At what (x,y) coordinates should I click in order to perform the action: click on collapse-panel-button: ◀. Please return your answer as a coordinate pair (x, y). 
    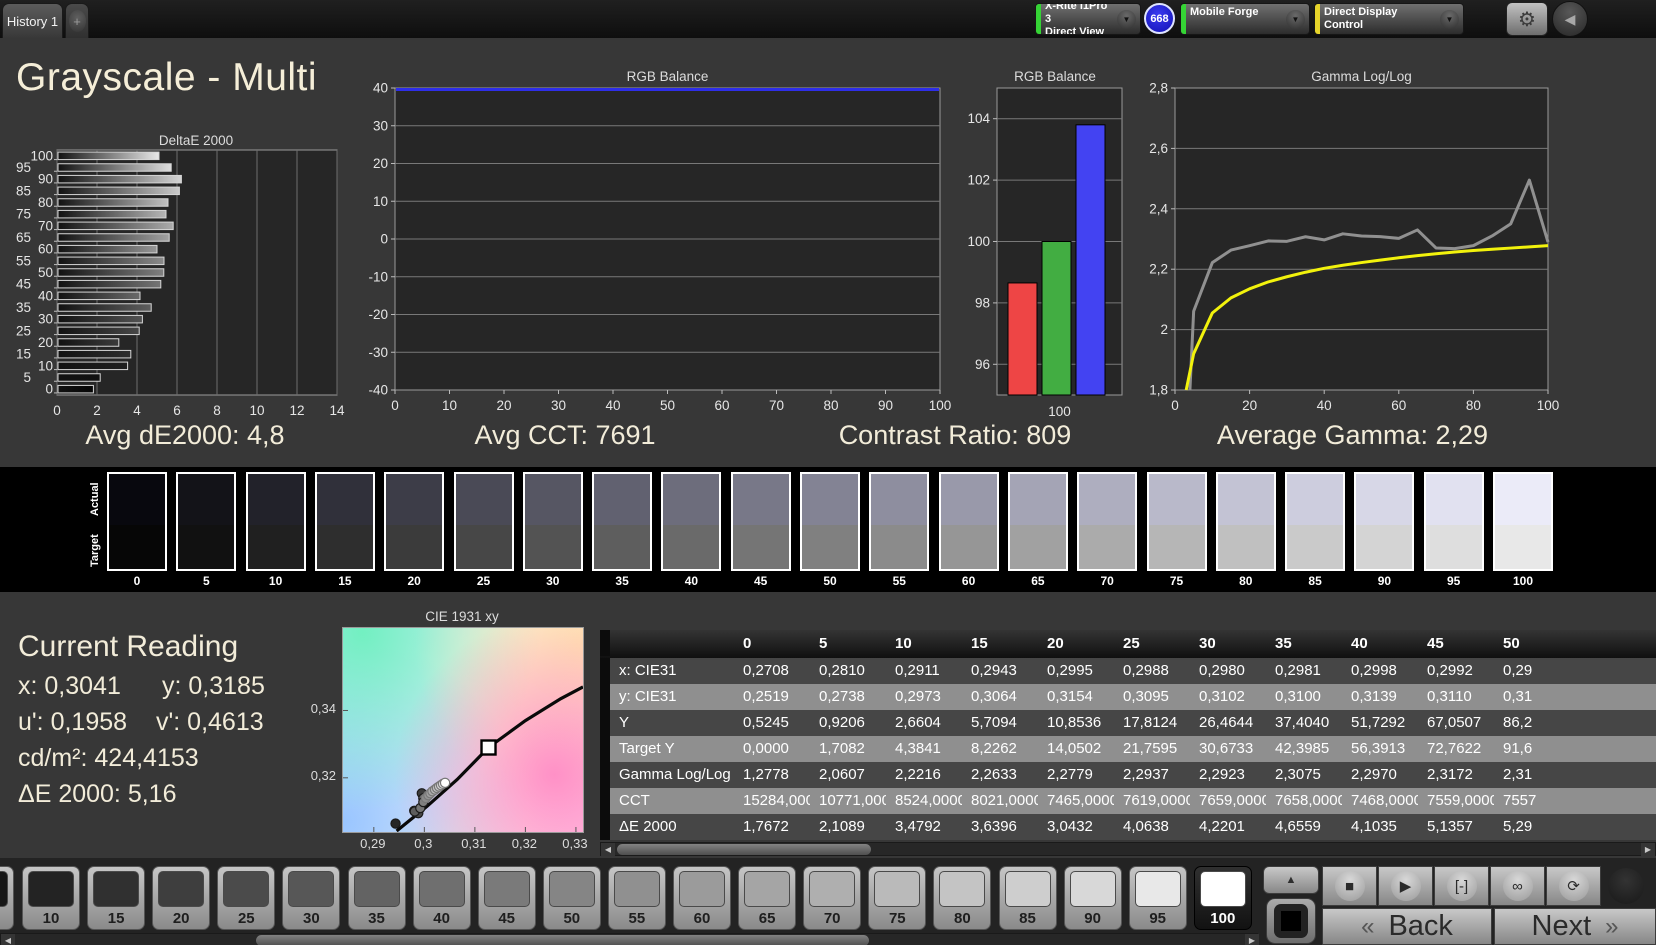
    Looking at the image, I should click on (1570, 19).